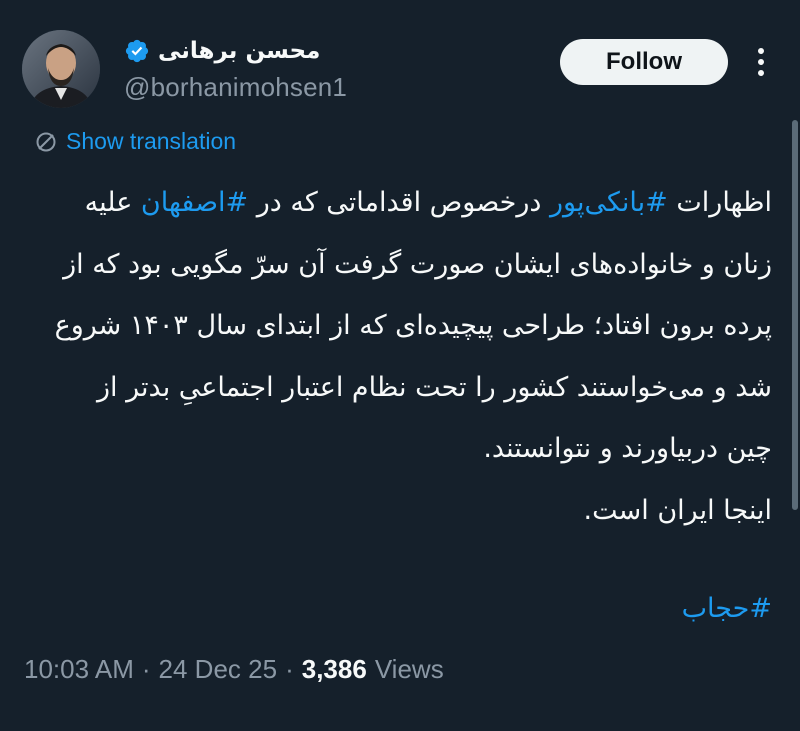 The image size is (800, 731). What do you see at coordinates (137, 51) in the screenshot?
I see `verified-badge-icon` at bounding box center [137, 51].